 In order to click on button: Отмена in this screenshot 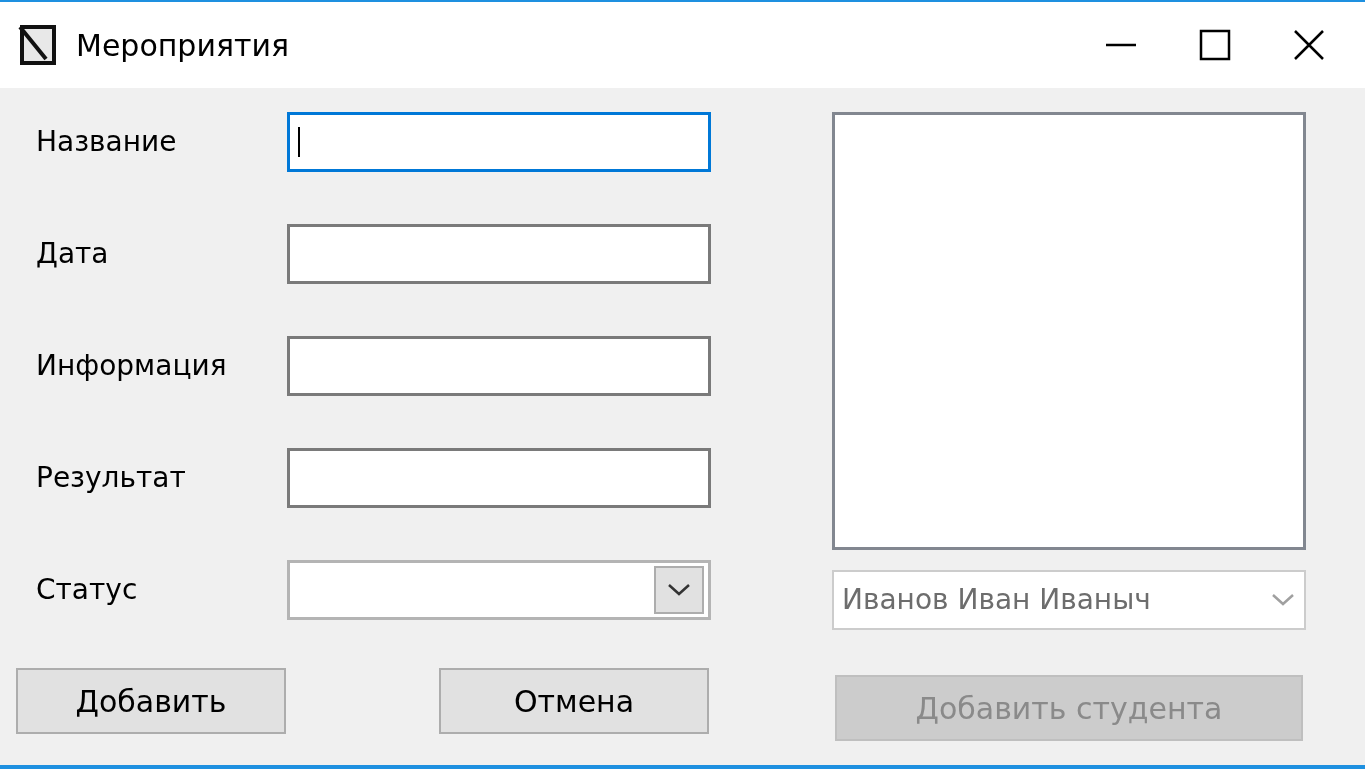, I will do `click(574, 701)`.